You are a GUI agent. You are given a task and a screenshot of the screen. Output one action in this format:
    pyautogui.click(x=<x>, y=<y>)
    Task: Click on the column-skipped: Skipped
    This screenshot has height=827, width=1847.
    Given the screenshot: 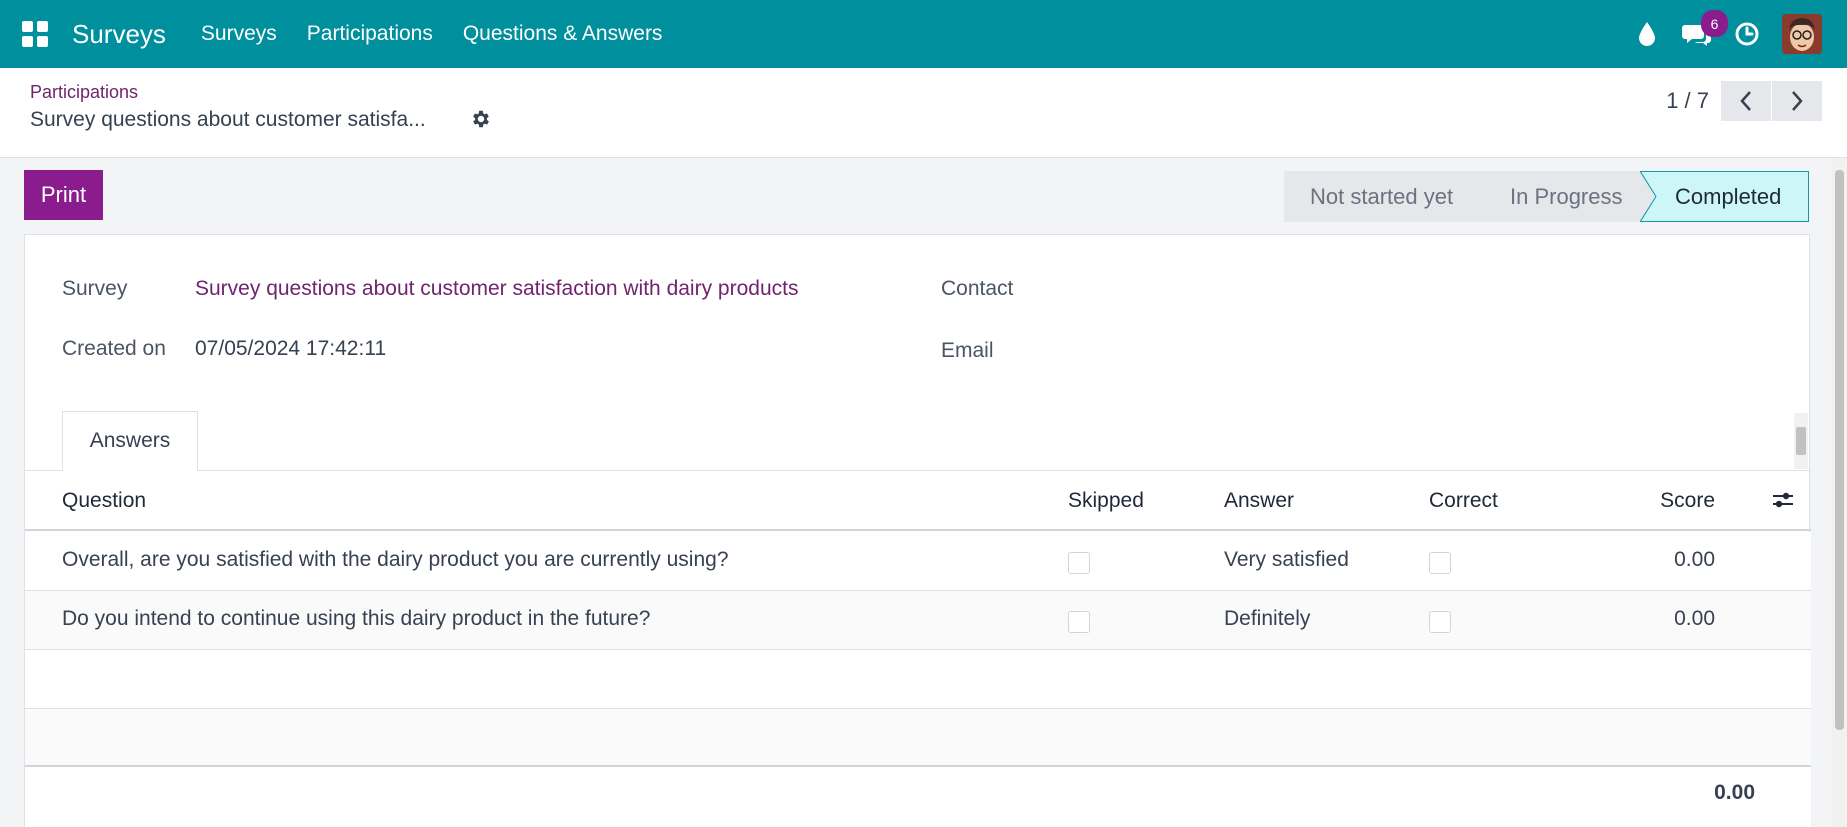 What is the action you would take?
    pyautogui.click(x=1106, y=501)
    